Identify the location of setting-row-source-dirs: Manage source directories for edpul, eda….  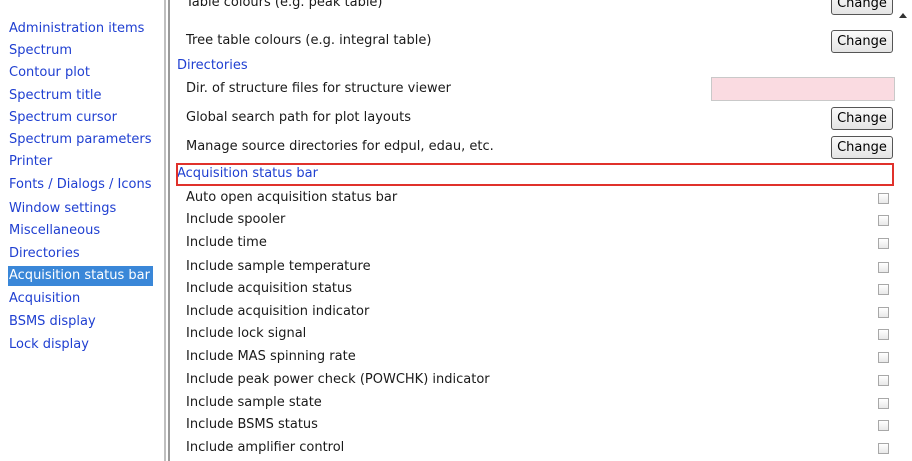
(535, 147).